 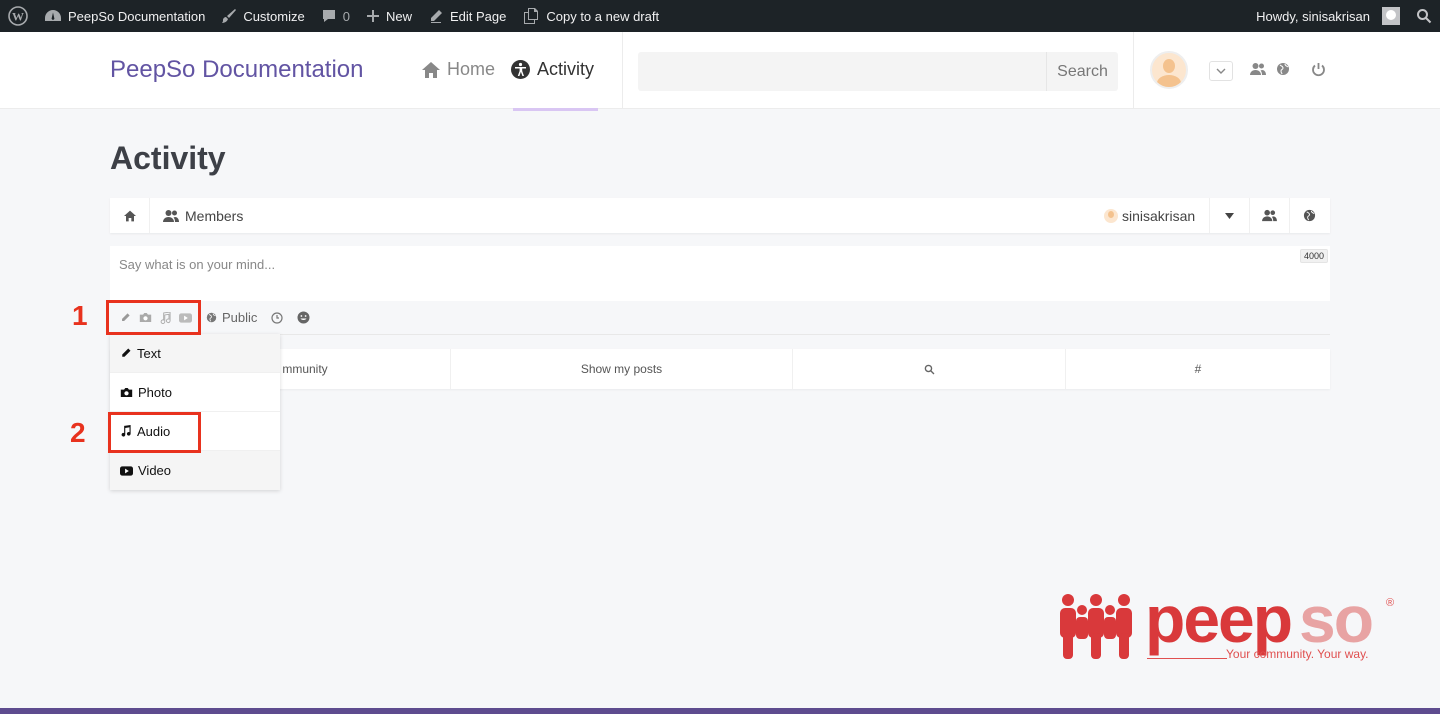 What do you see at coordinates (274, 16) in the screenshot?
I see `customize-label: Customize` at bounding box center [274, 16].